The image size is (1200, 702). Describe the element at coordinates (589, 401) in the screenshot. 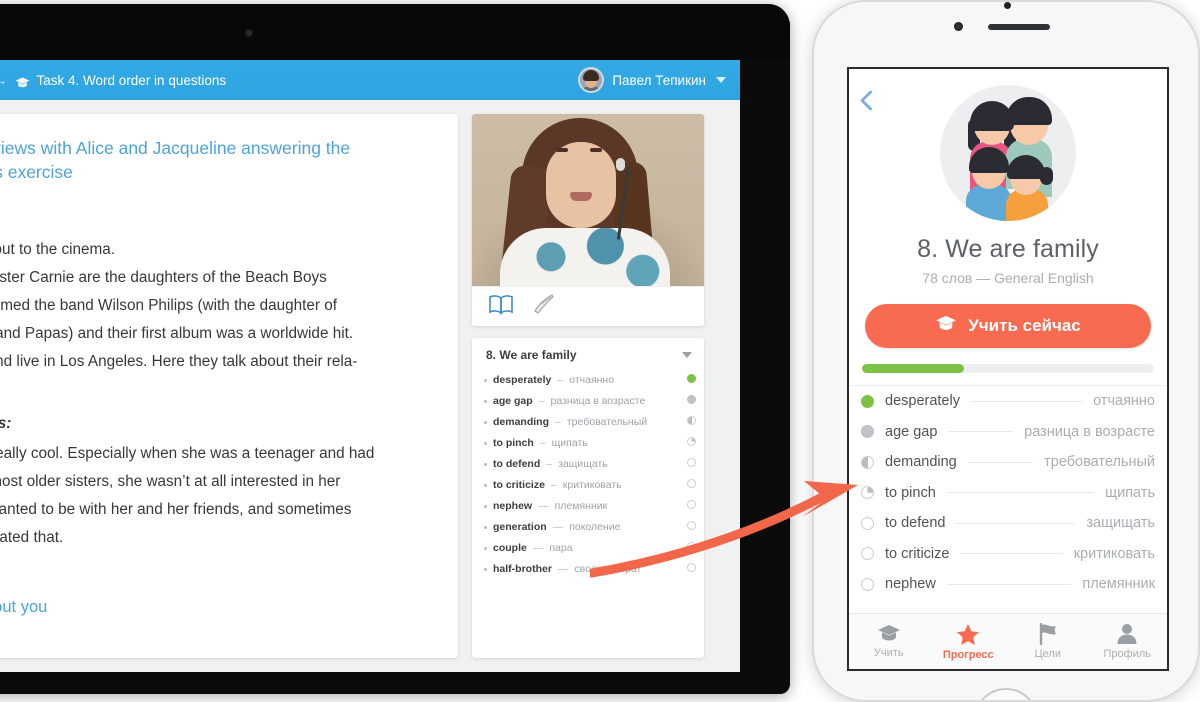

I see `word-row: age gap – разница в возрасте` at that location.